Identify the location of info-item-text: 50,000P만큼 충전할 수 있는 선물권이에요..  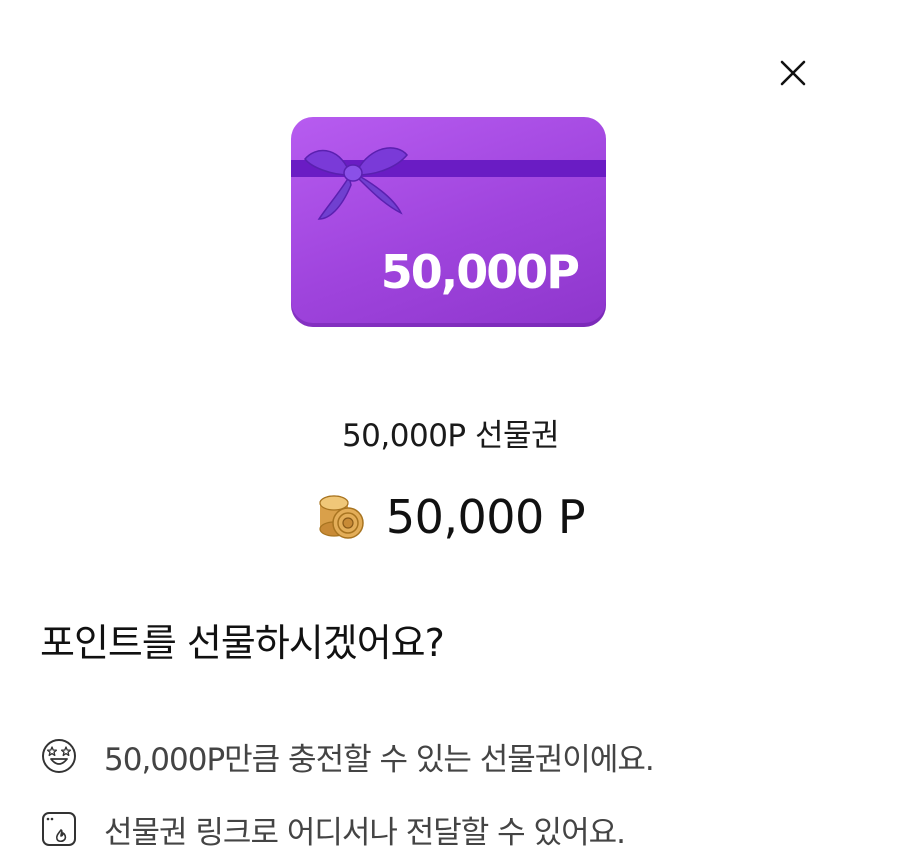
(379, 759).